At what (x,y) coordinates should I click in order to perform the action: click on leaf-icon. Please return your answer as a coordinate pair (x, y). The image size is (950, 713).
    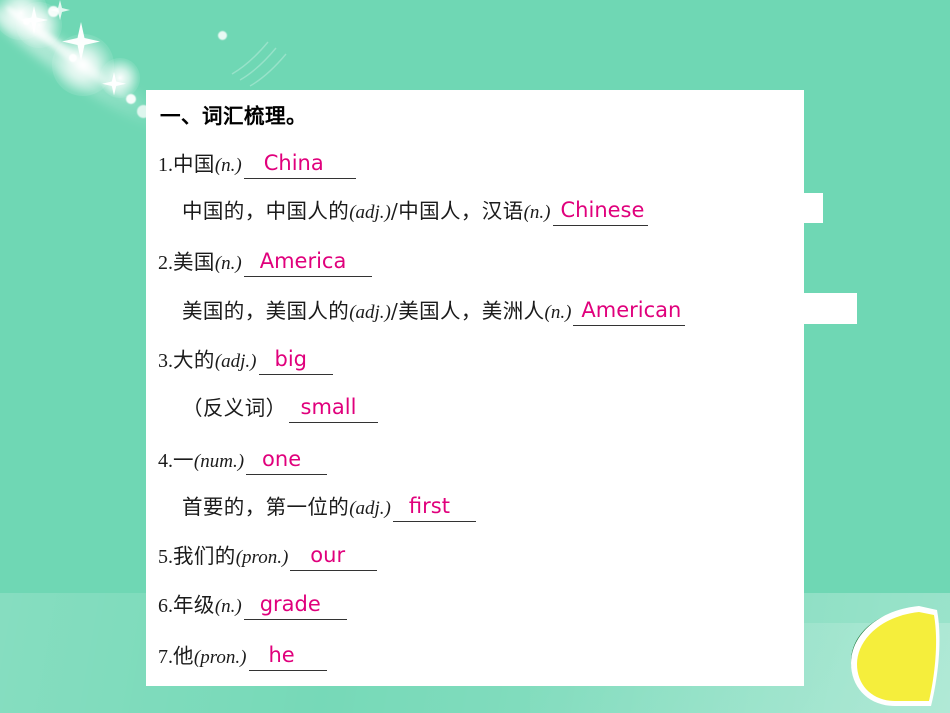
    Looking at the image, I should click on (895, 656).